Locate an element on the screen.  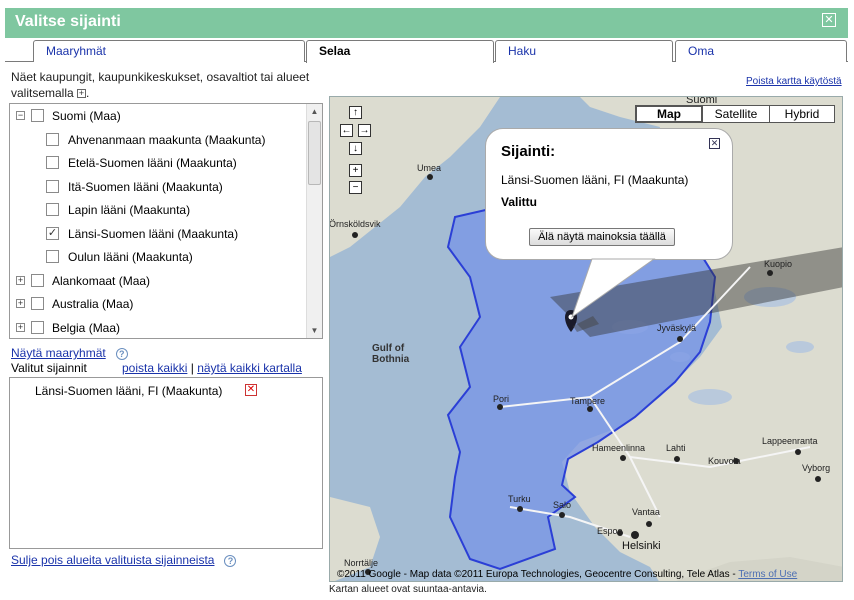
tree-item-label: Australia (Maa) is located at coordinates (93, 304).